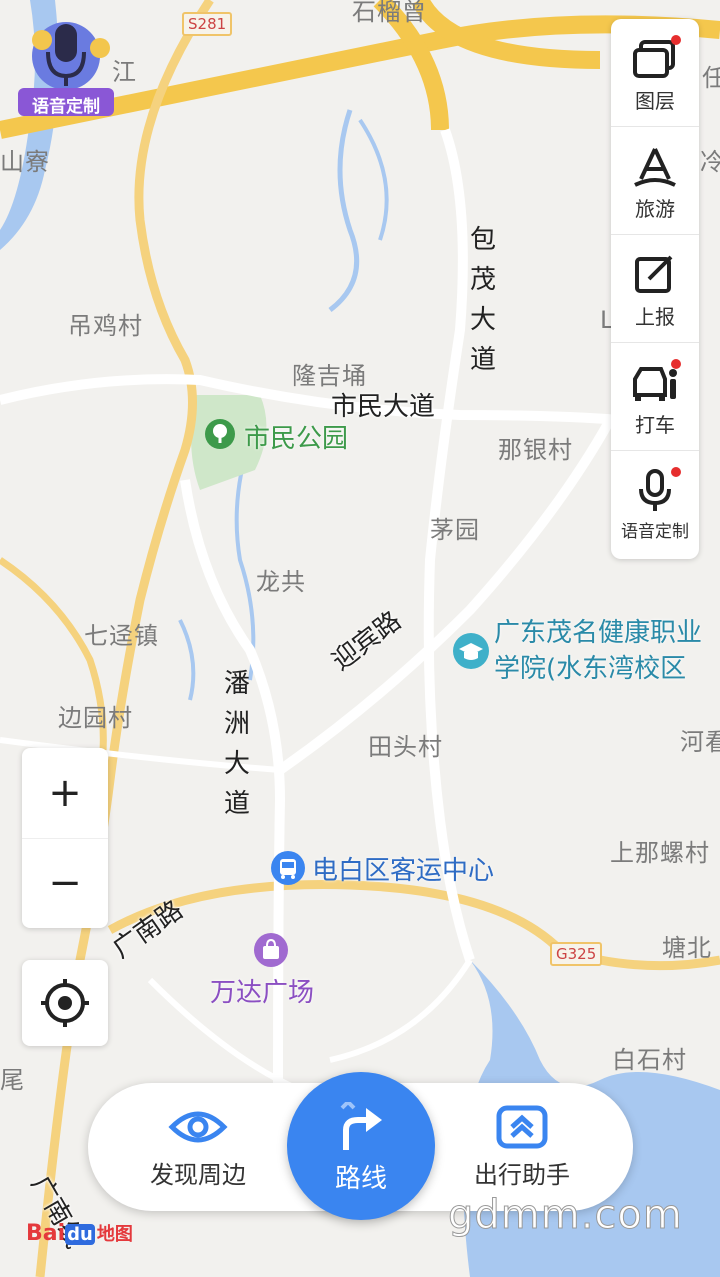  What do you see at coordinates (198, 1127) in the screenshot?
I see `eye-icon` at bounding box center [198, 1127].